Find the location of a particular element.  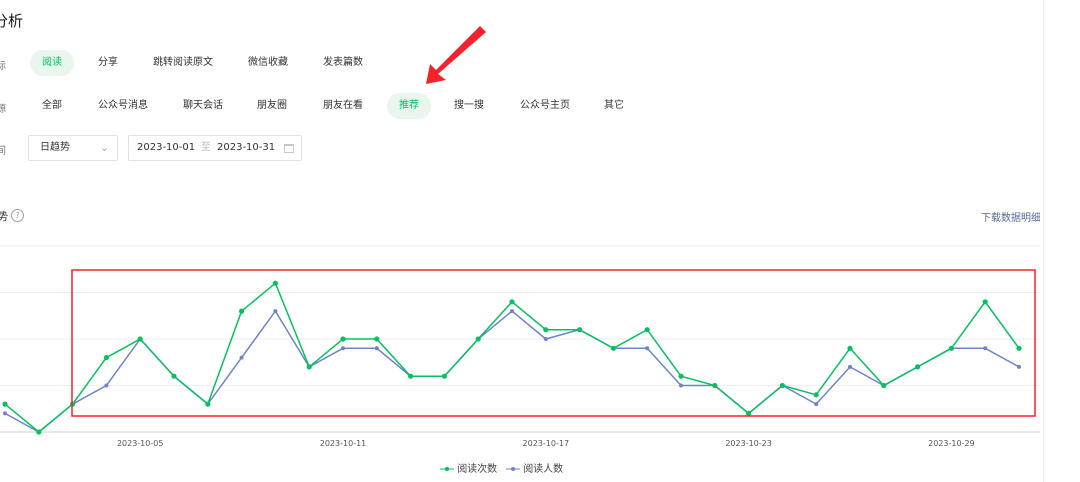

granularity-select: 日趋势 ⌄ is located at coordinates (73, 148).